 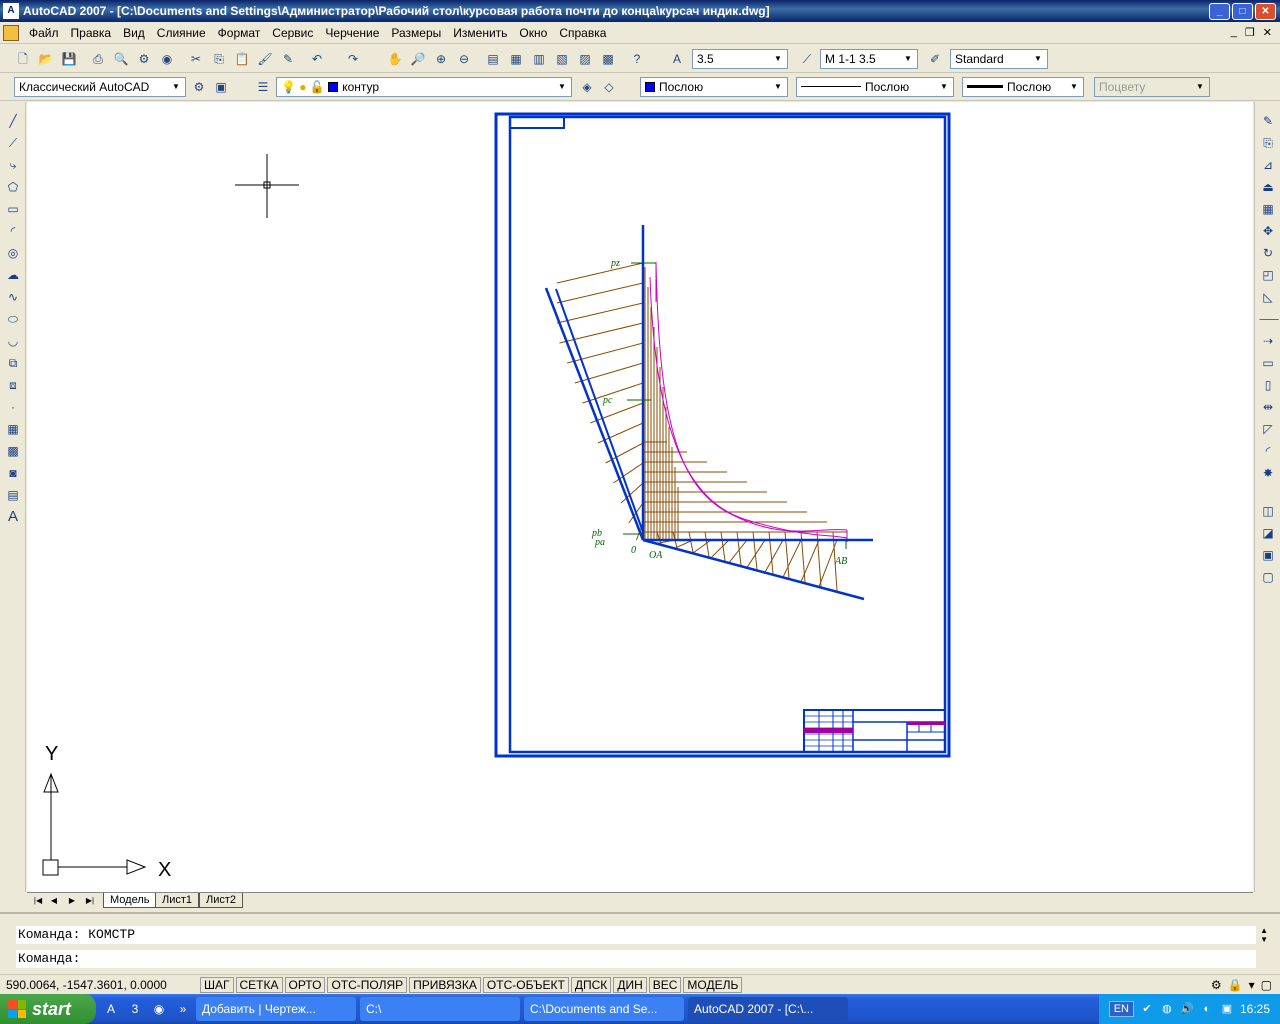 What do you see at coordinates (13, 253) in the screenshot?
I see `circle-icon: ◎` at bounding box center [13, 253].